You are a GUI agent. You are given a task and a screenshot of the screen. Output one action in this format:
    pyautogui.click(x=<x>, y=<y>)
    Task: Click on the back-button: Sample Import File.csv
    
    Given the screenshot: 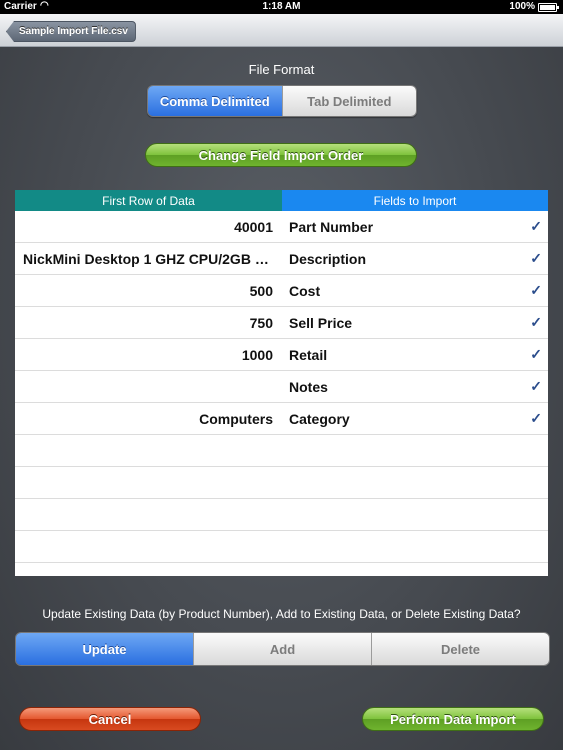 What is the action you would take?
    pyautogui.click(x=71, y=31)
    